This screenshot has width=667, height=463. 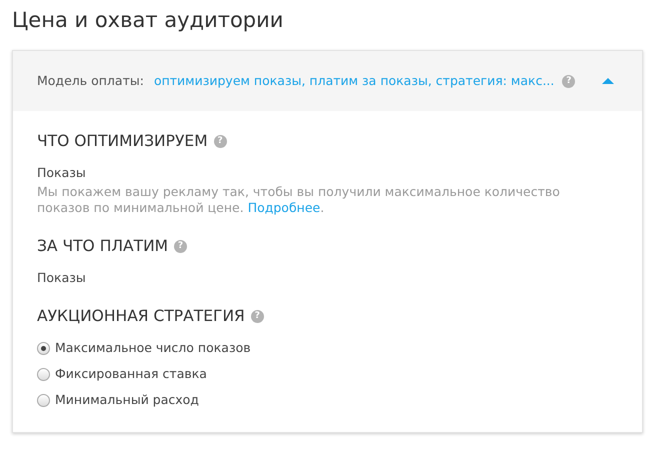 What do you see at coordinates (608, 81) in the screenshot?
I see `collapse-icon` at bounding box center [608, 81].